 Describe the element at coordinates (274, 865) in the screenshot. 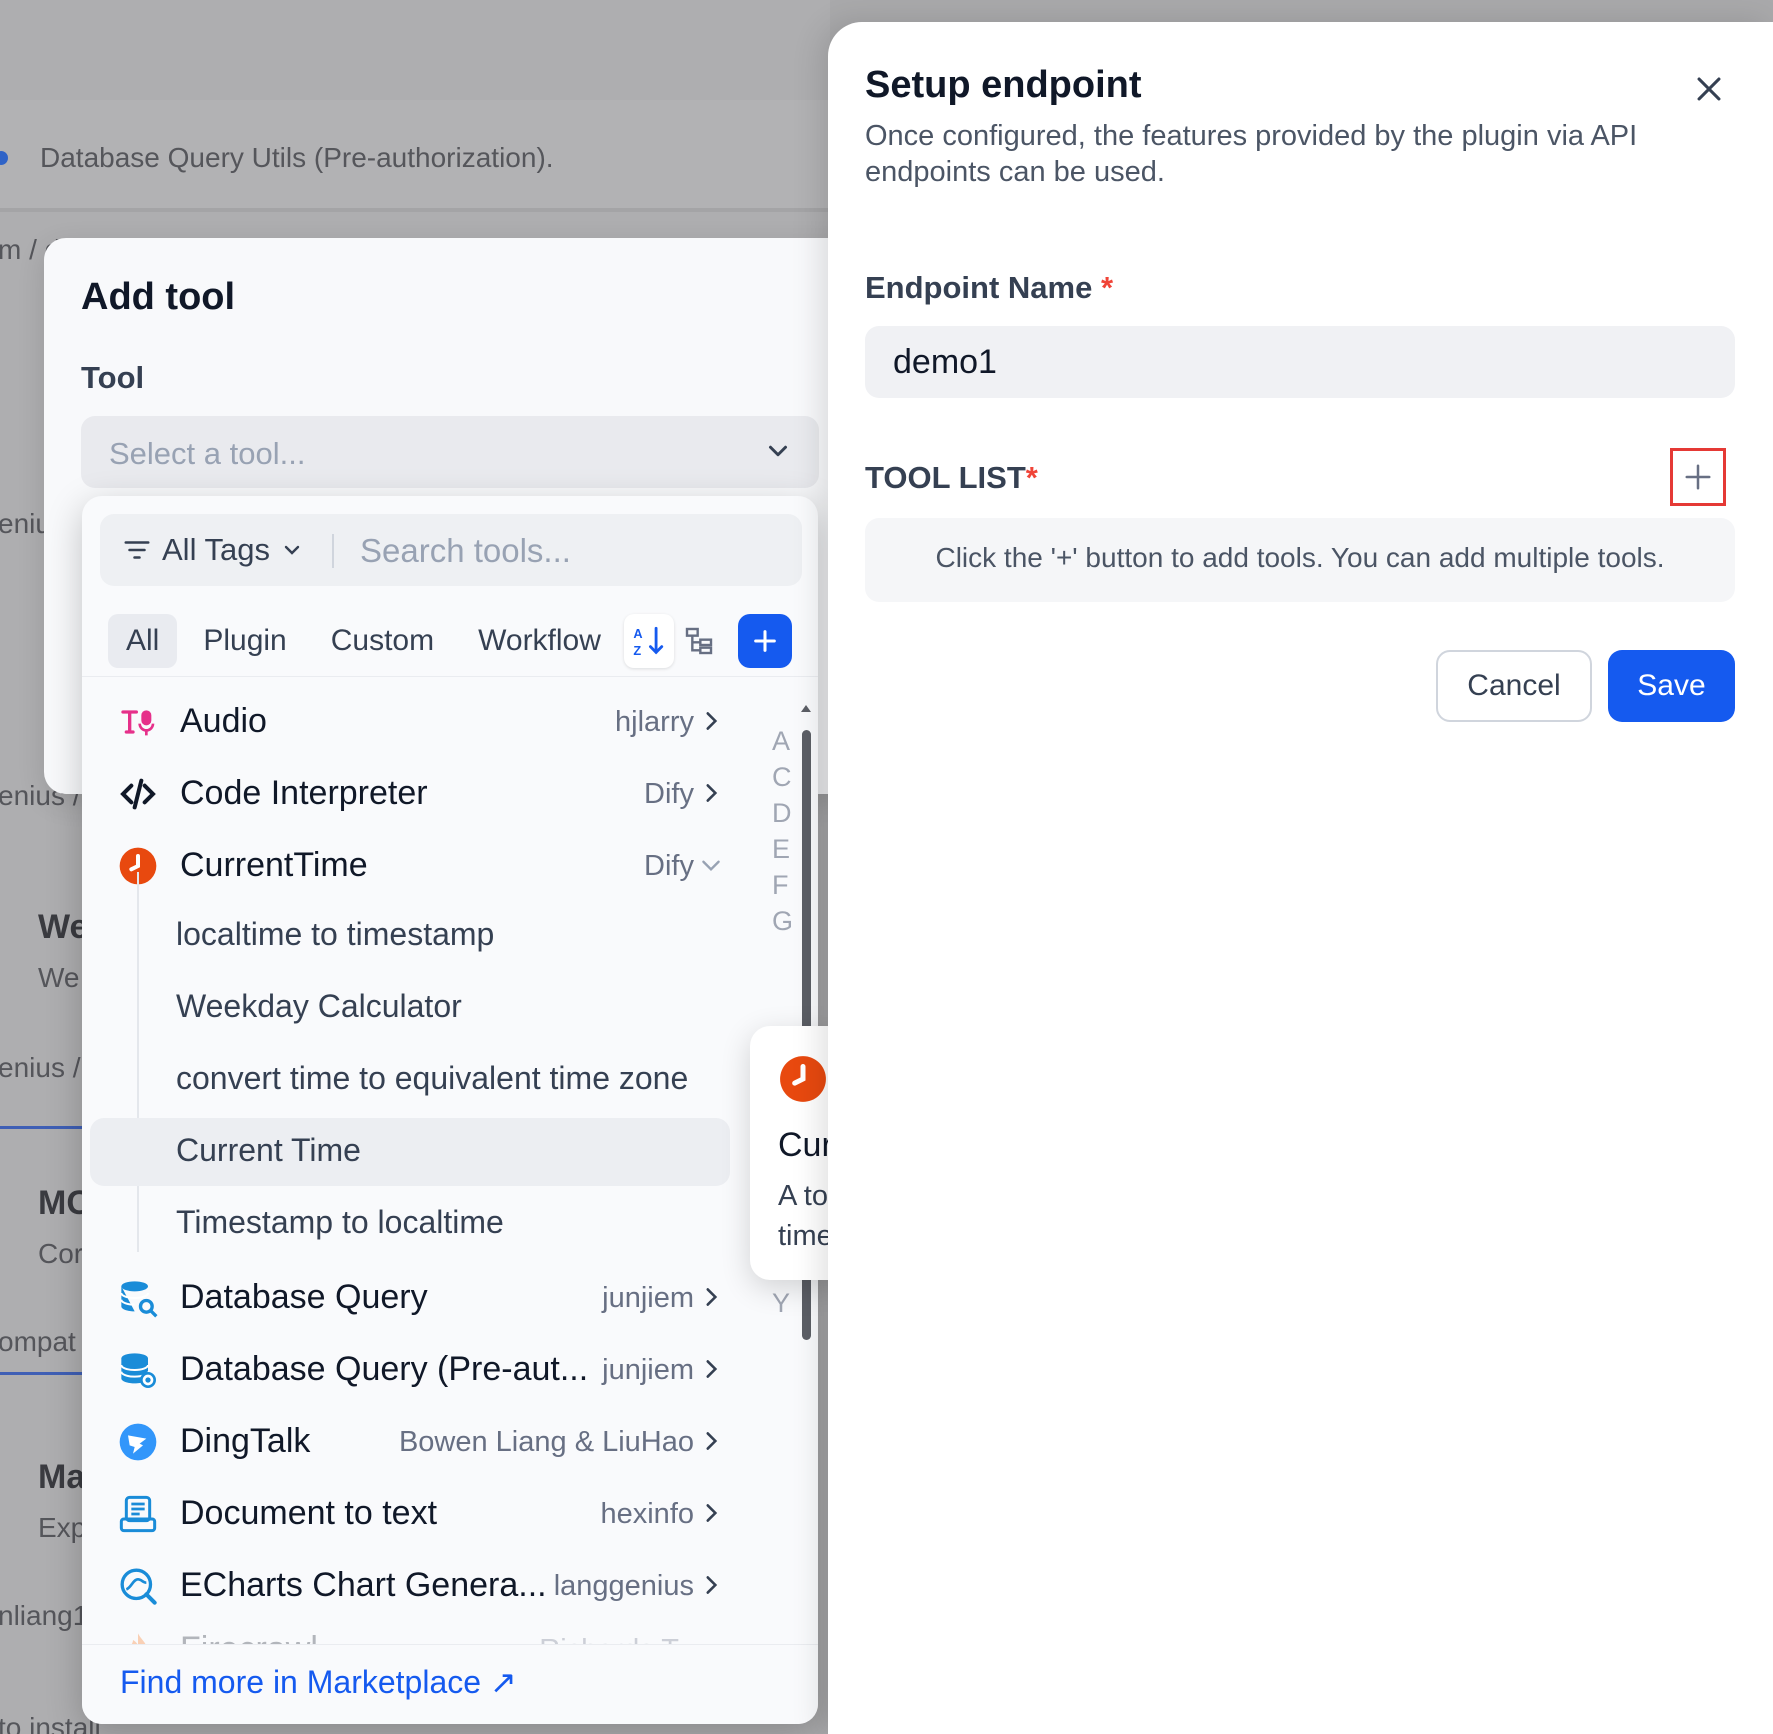

I see `tool-name: CurrentTime` at that location.